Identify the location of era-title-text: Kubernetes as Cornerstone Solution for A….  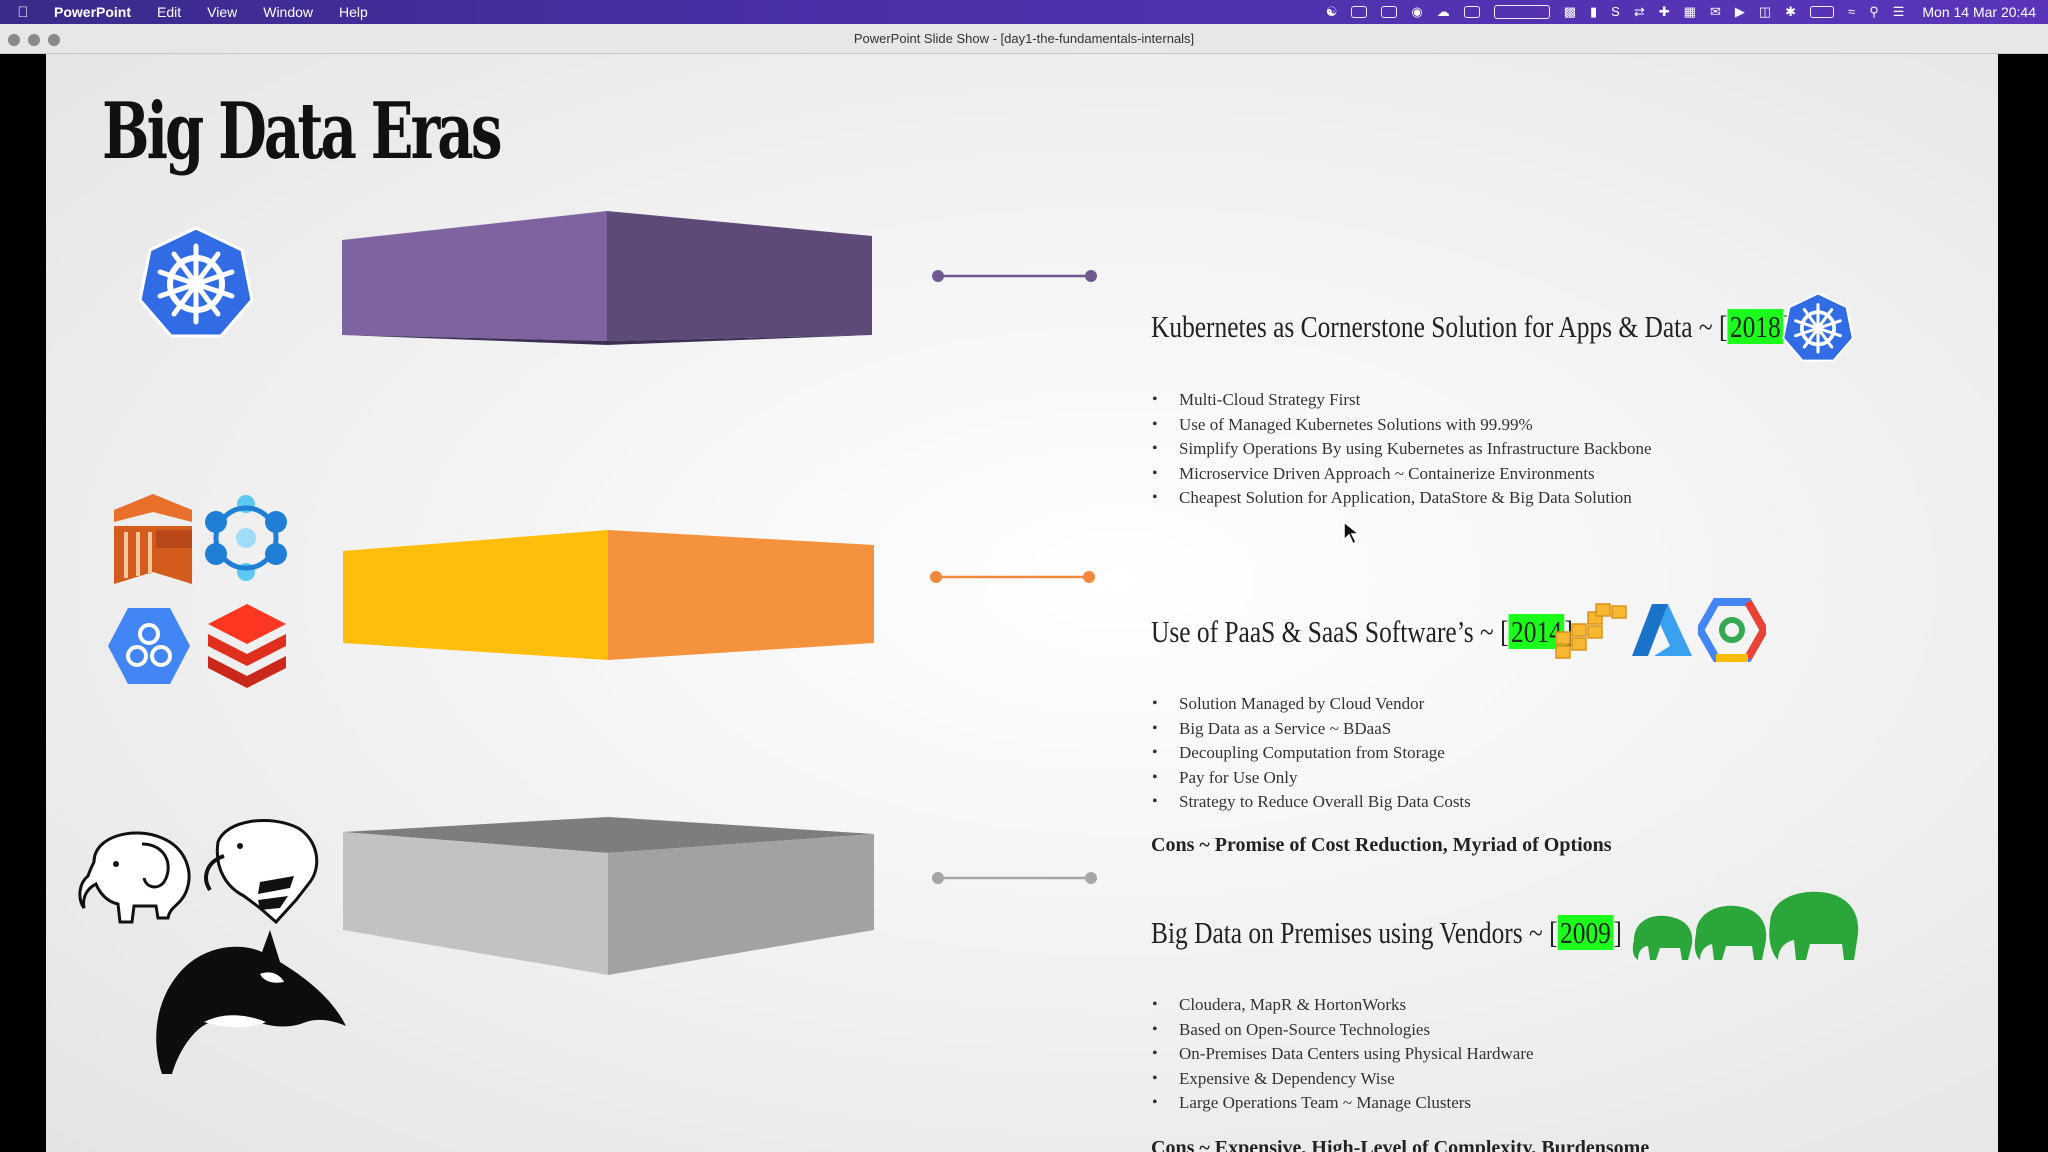
(1439, 326).